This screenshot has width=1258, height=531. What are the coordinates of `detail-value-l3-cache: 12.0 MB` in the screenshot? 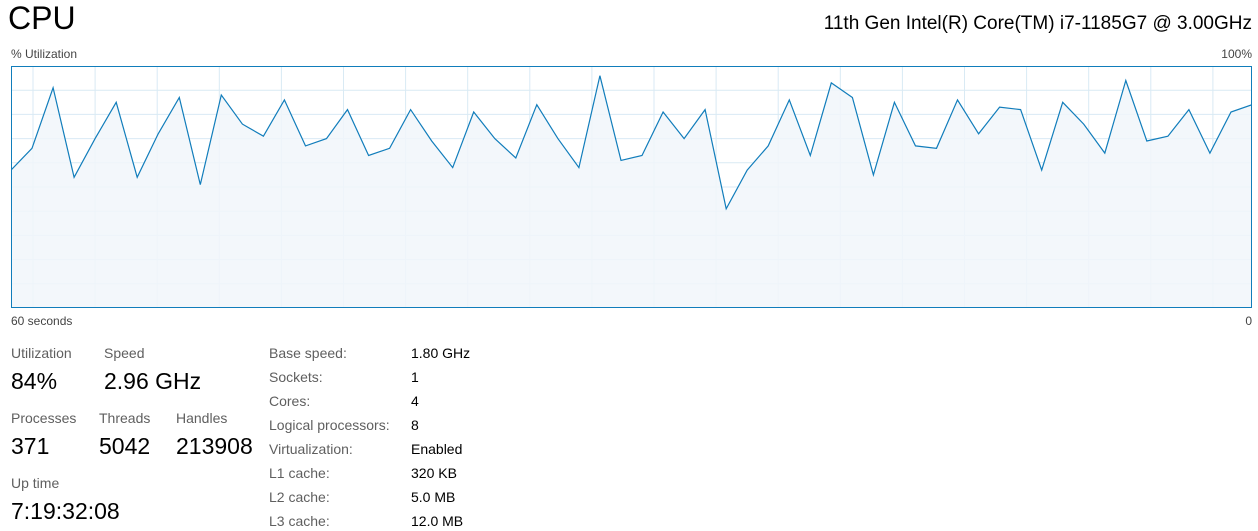 It's located at (437, 521).